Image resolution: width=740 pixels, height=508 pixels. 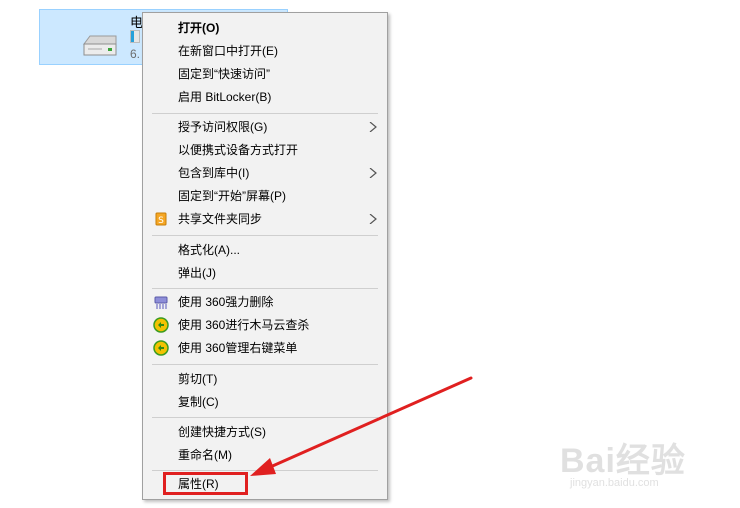 I want to click on menu-item-360-shred: 使用 360强力删除, so click(x=265, y=302).